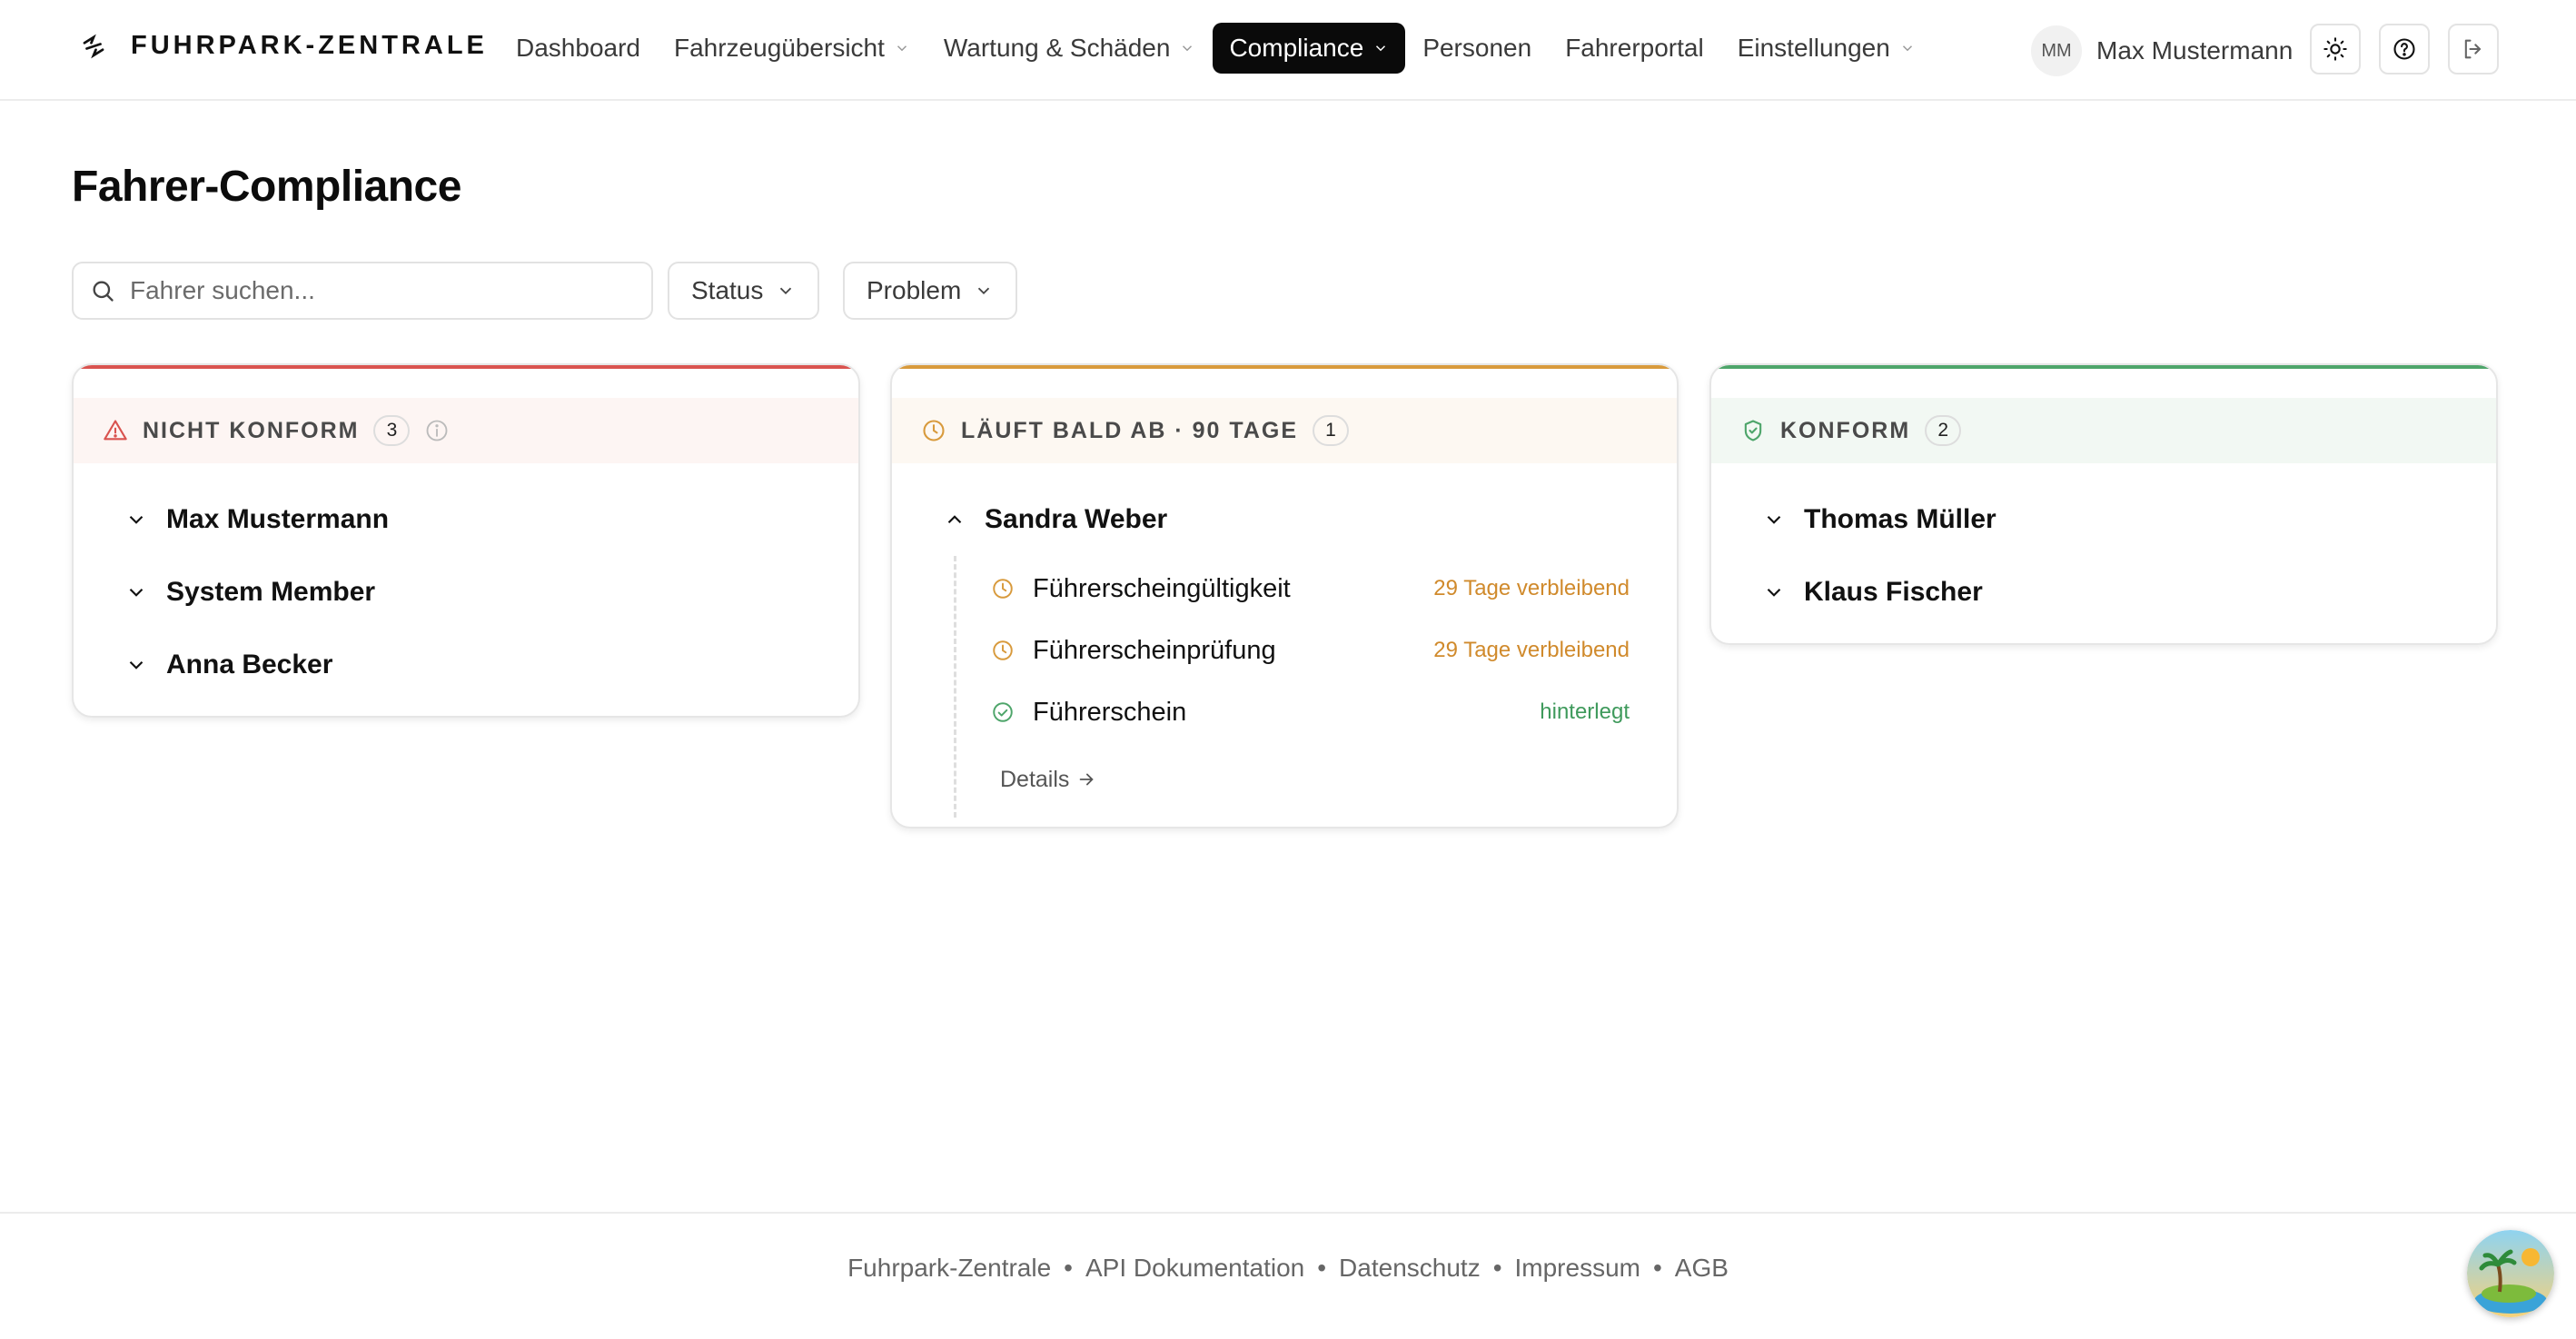 The width and height of the screenshot is (2576, 1339). I want to click on island-icon, so click(2510, 1273).